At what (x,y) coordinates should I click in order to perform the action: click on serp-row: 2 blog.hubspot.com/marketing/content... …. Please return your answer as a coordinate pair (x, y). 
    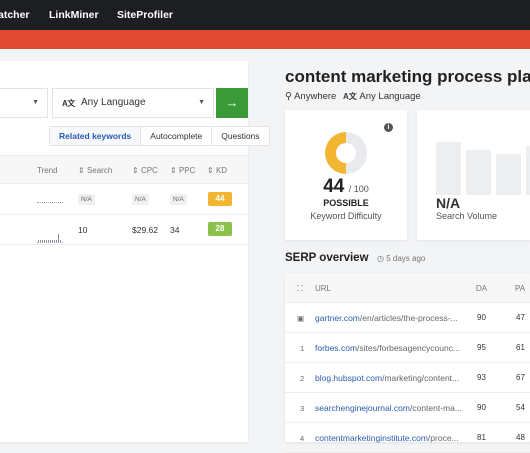
    Looking at the image, I should click on (407, 378).